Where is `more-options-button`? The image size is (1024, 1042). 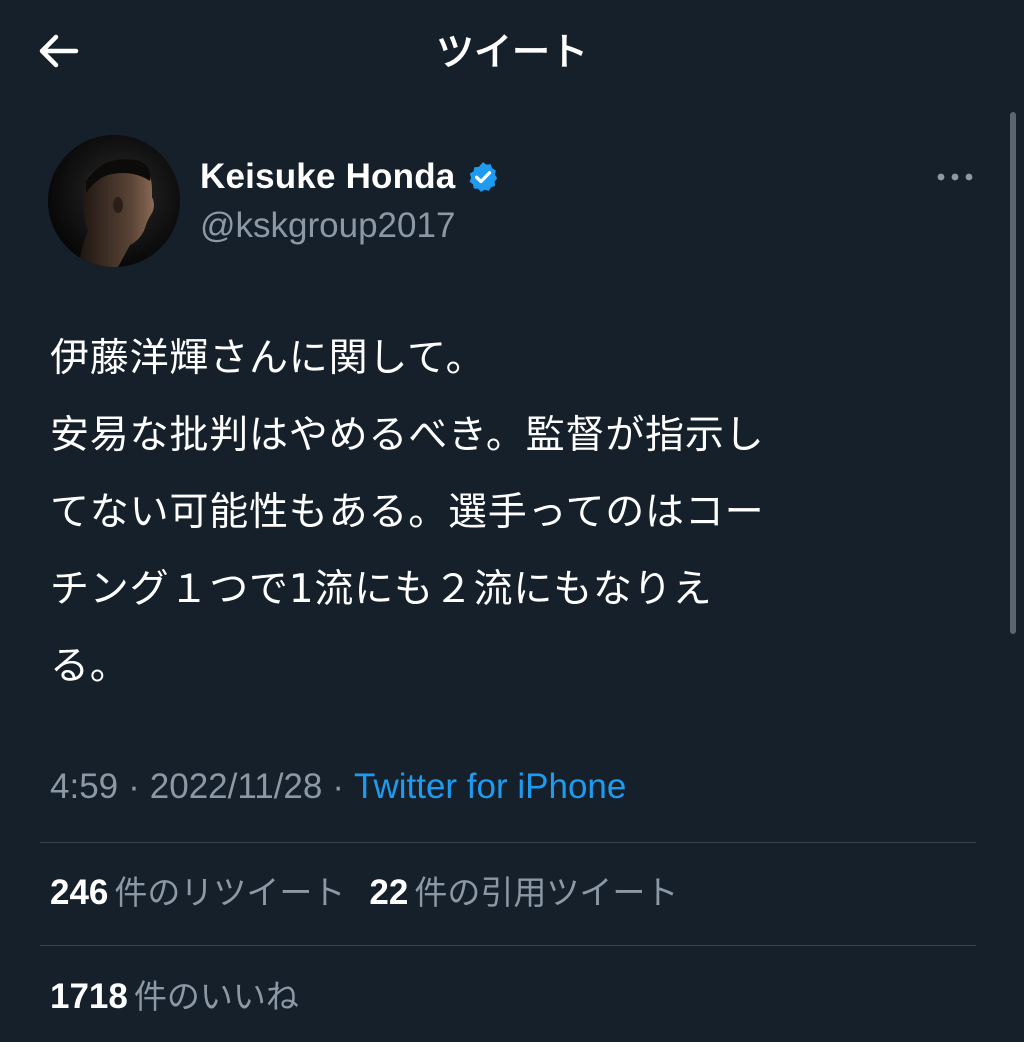 more-options-button is located at coordinates (955, 178).